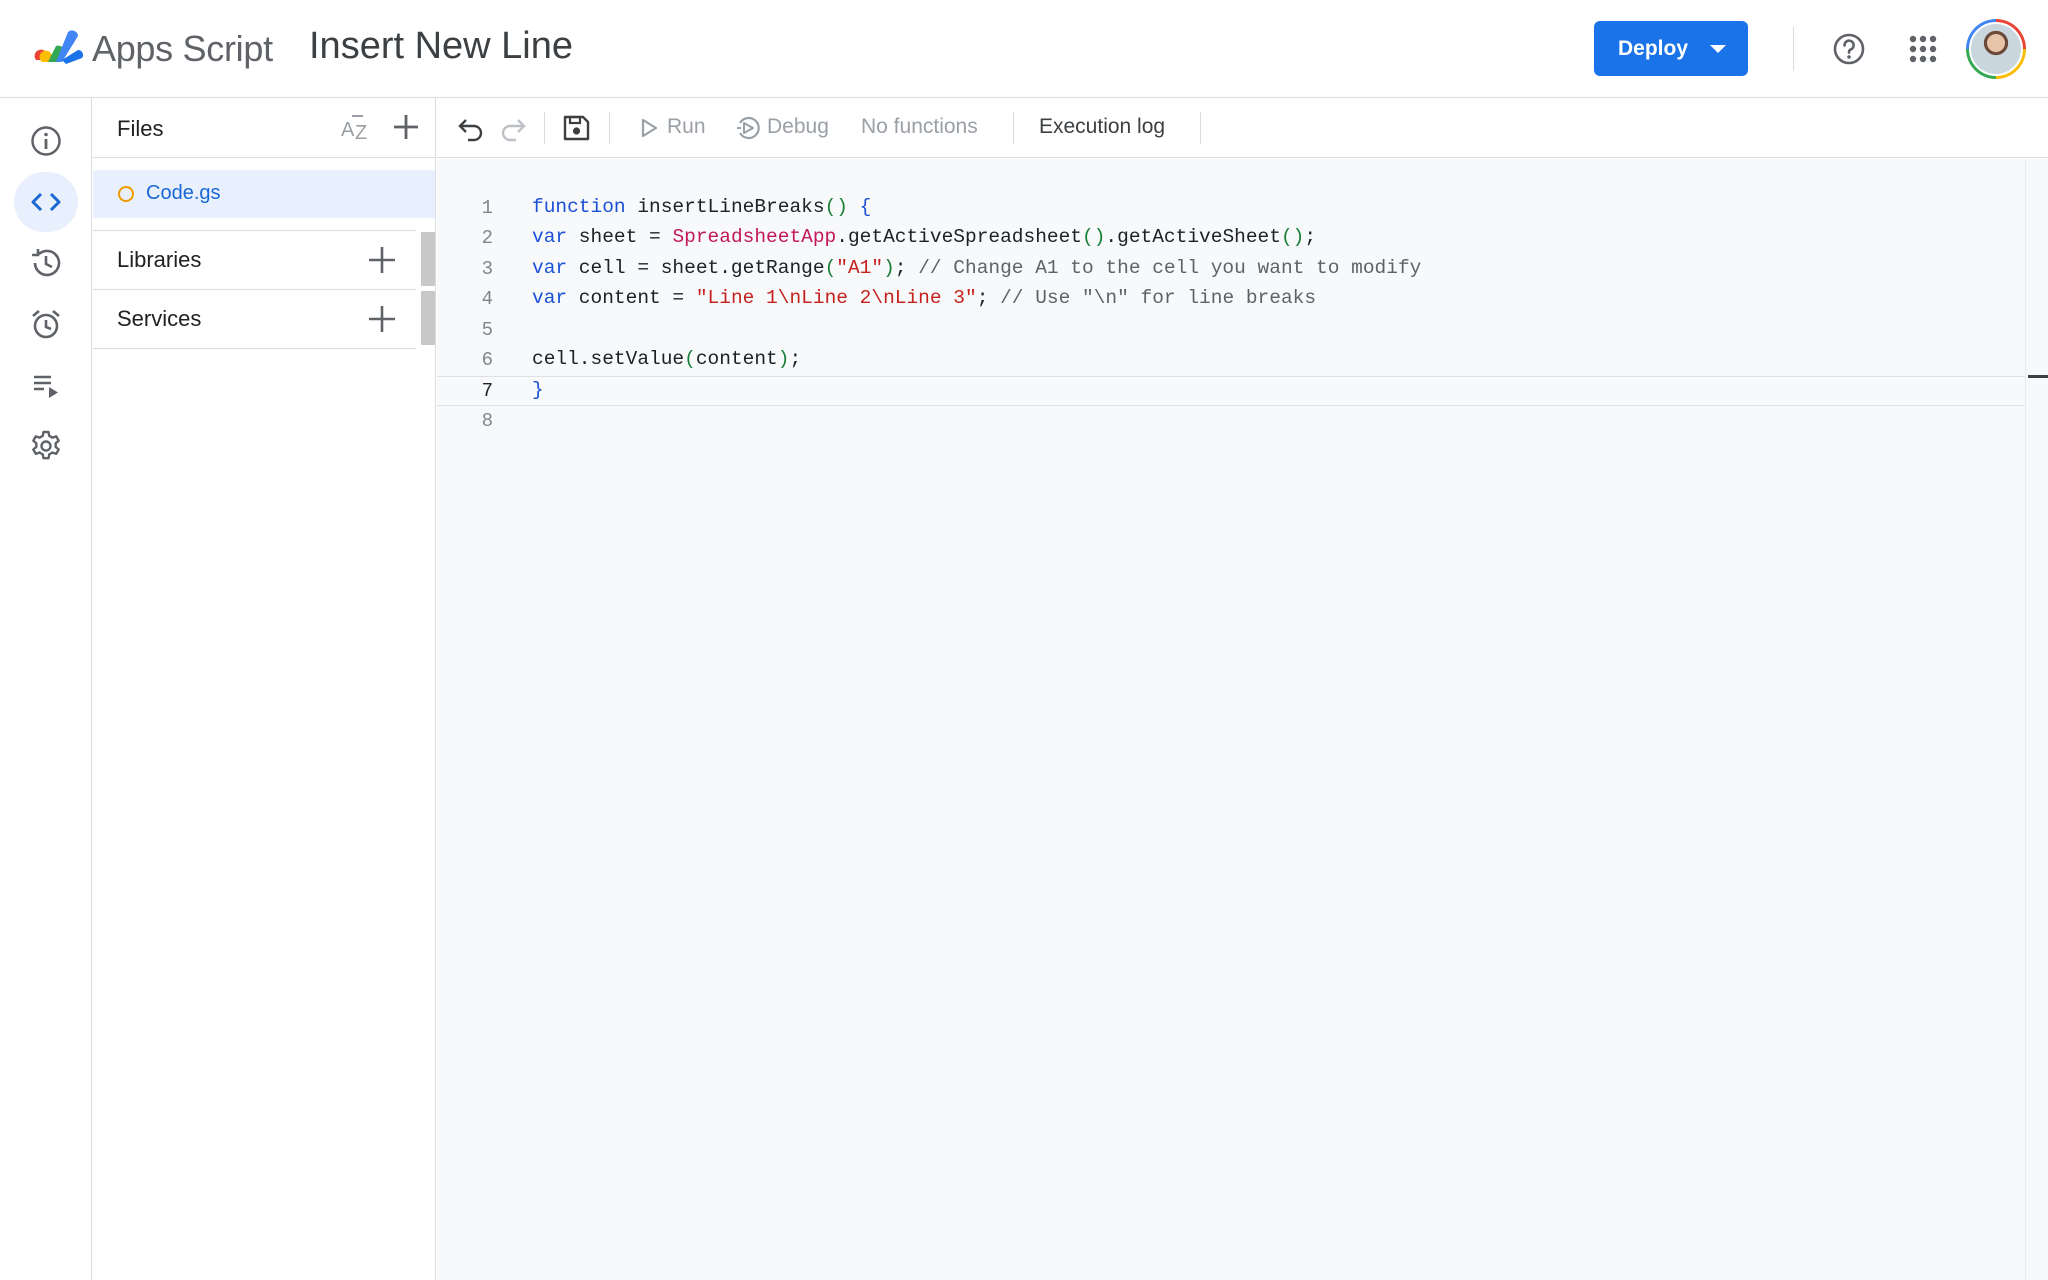 The image size is (2048, 1280). Describe the element at coordinates (361, 133) in the screenshot. I see `svg-text: Z` at that location.